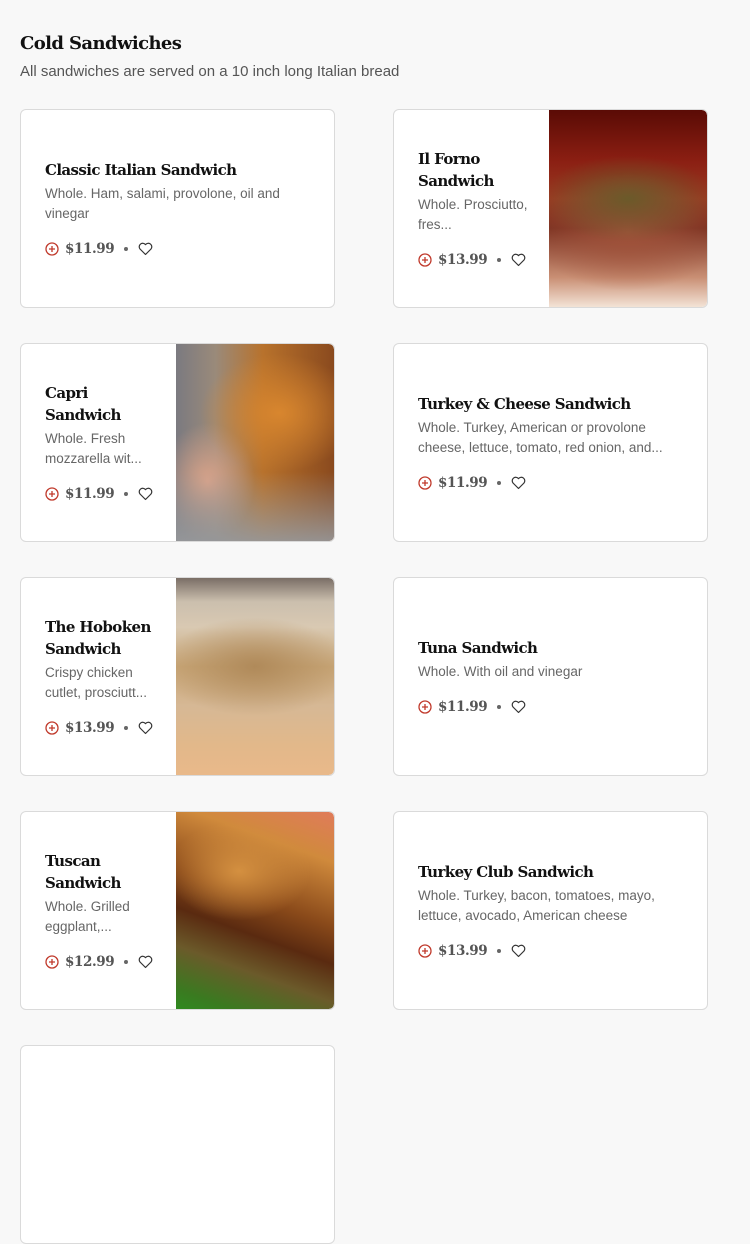  What do you see at coordinates (83, 404) in the screenshot?
I see `menu-item-name: Capri Sandwich` at bounding box center [83, 404].